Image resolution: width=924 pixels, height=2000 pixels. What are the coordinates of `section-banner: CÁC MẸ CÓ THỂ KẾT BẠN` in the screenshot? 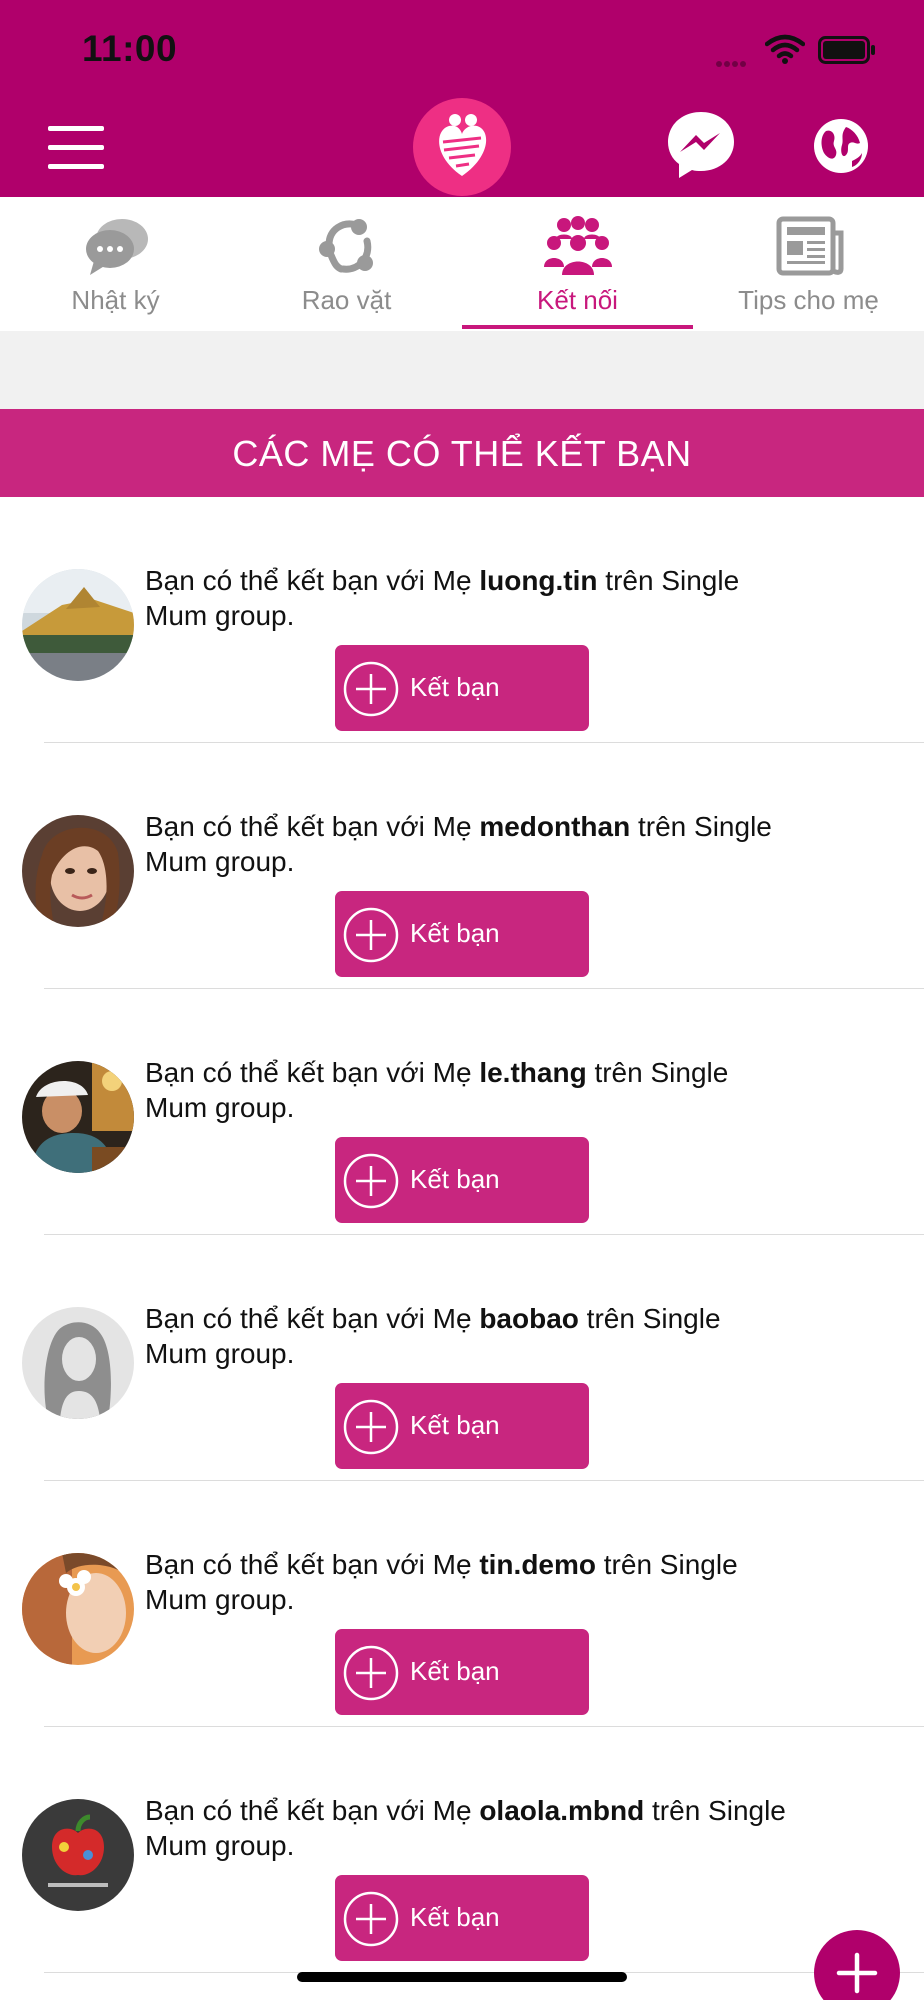 It's located at (462, 453).